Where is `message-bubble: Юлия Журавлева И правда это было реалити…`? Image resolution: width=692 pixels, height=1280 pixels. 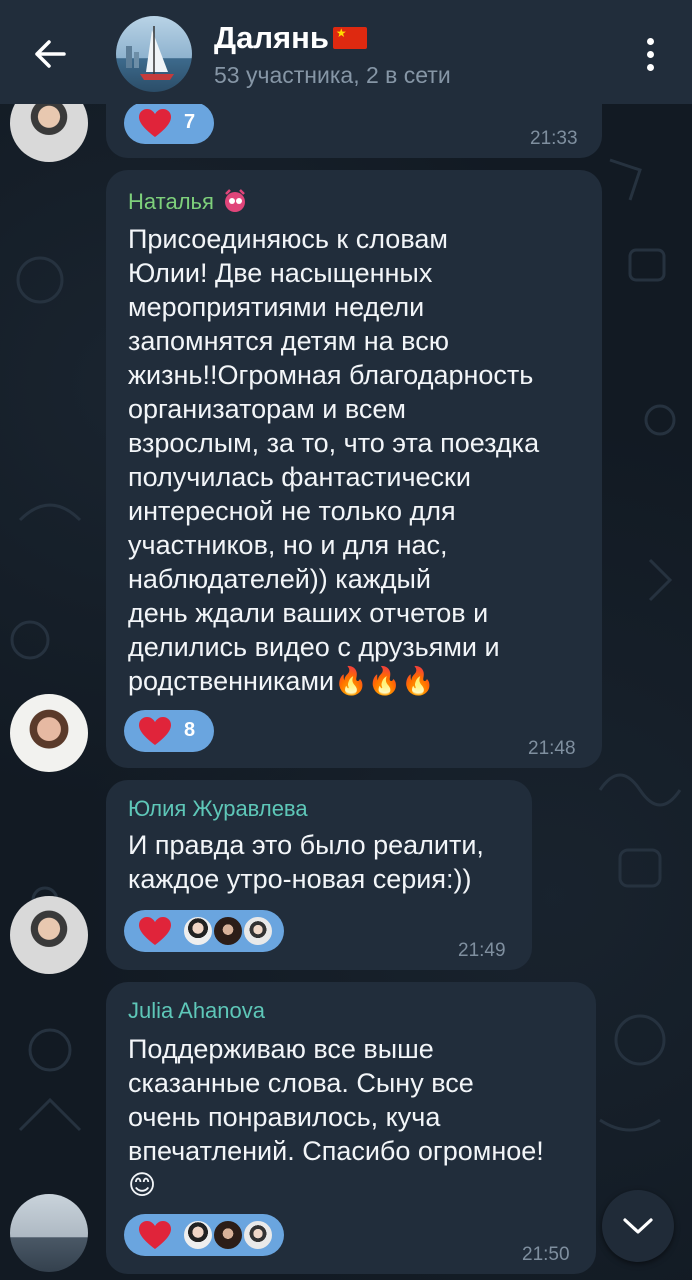
message-bubble: Юлия Журавлева И правда это было реалити… is located at coordinates (319, 875).